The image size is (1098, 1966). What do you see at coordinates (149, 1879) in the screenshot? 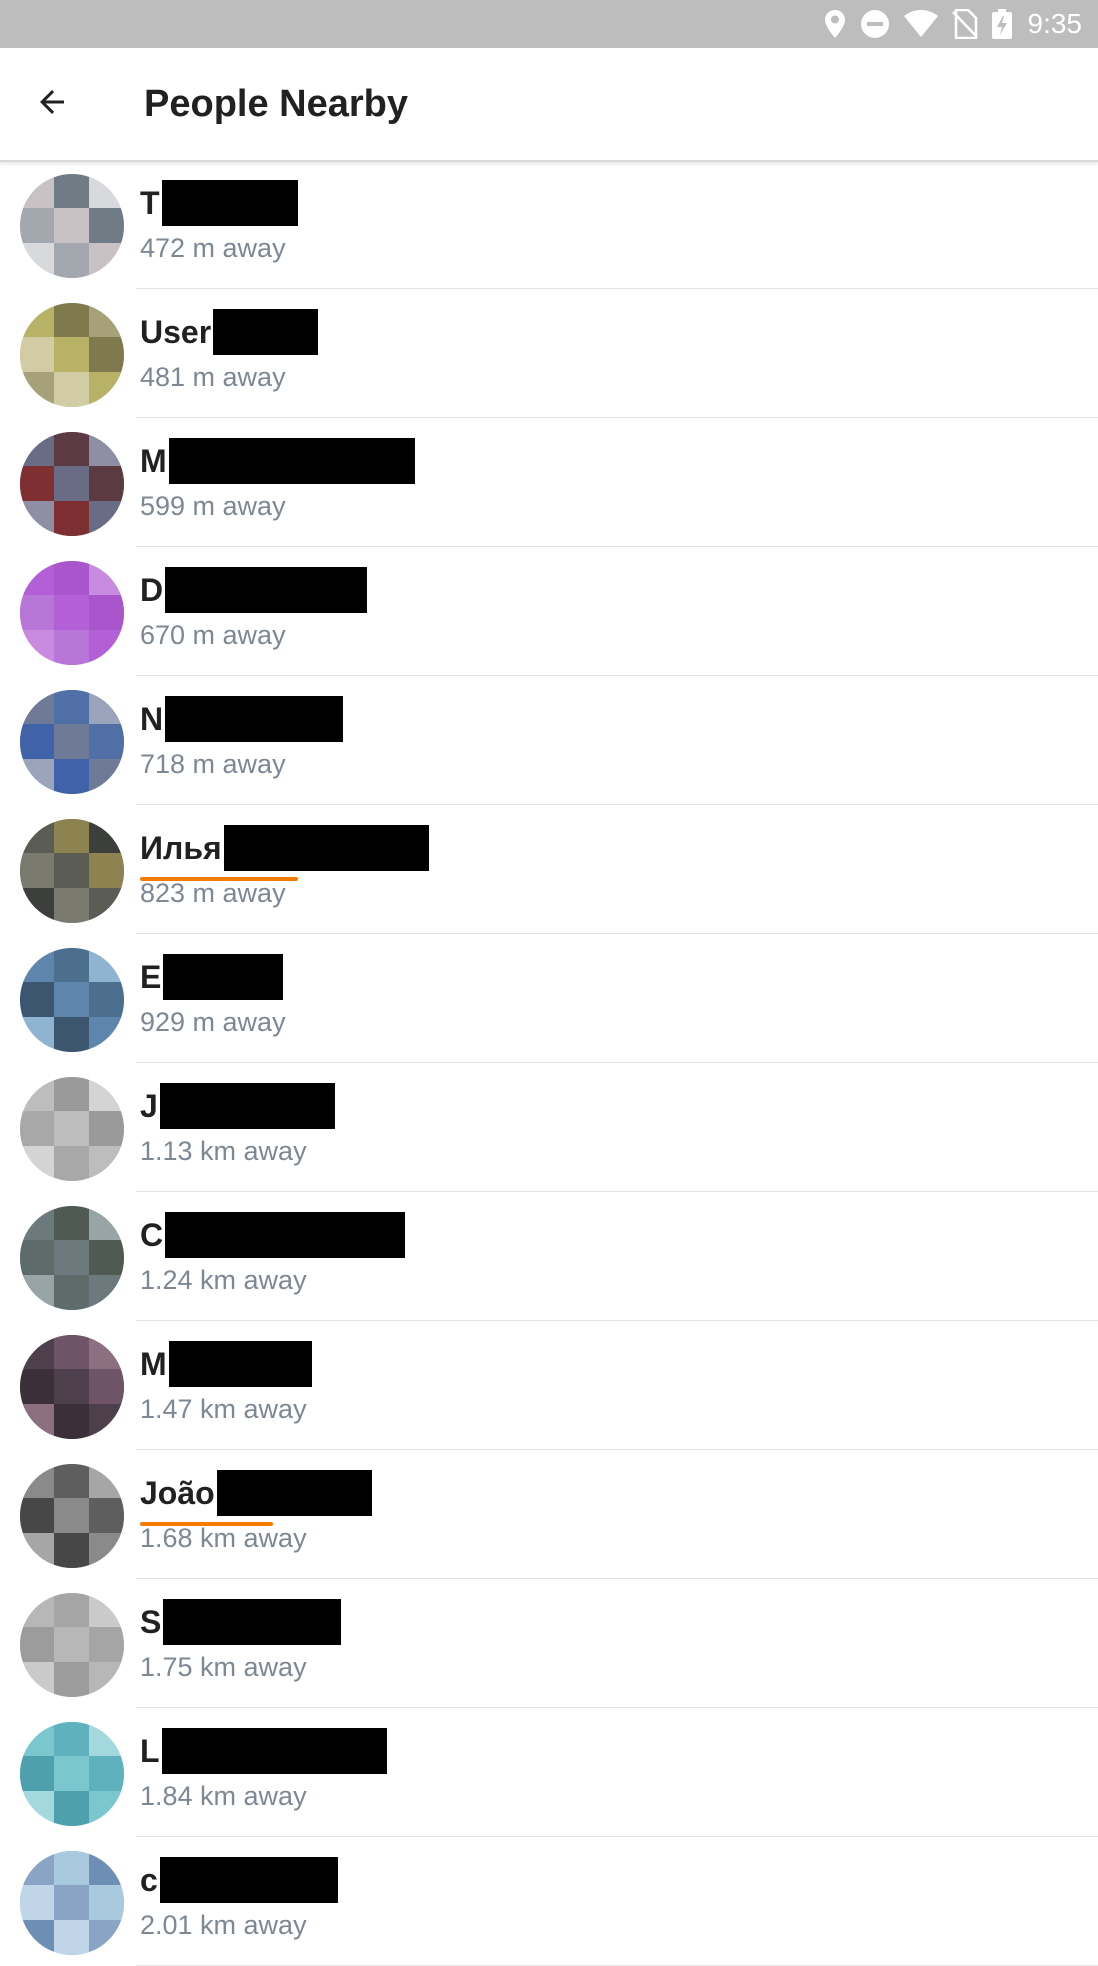
I see `person-name: c` at bounding box center [149, 1879].